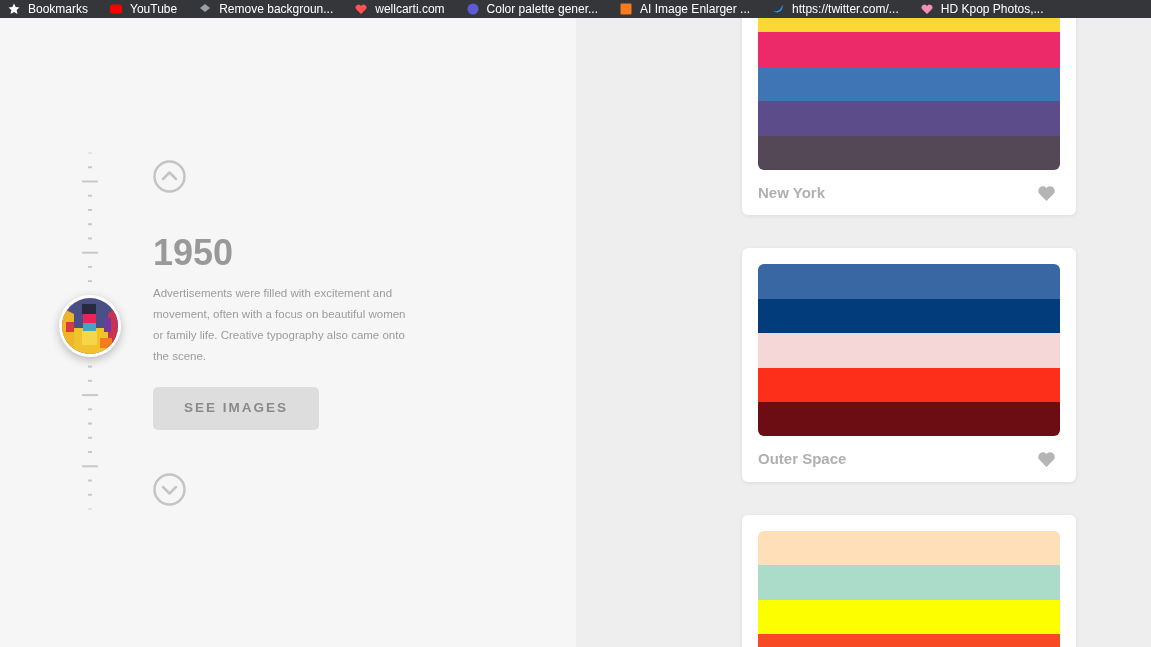 Image resolution: width=1151 pixels, height=647 pixels. What do you see at coordinates (280, 325) in the screenshot?
I see `timeline-description: Advertisements were filled with excitement and movement, often with a focus on beautiful women or family life. Creative typography also came onto the scene.` at bounding box center [280, 325].